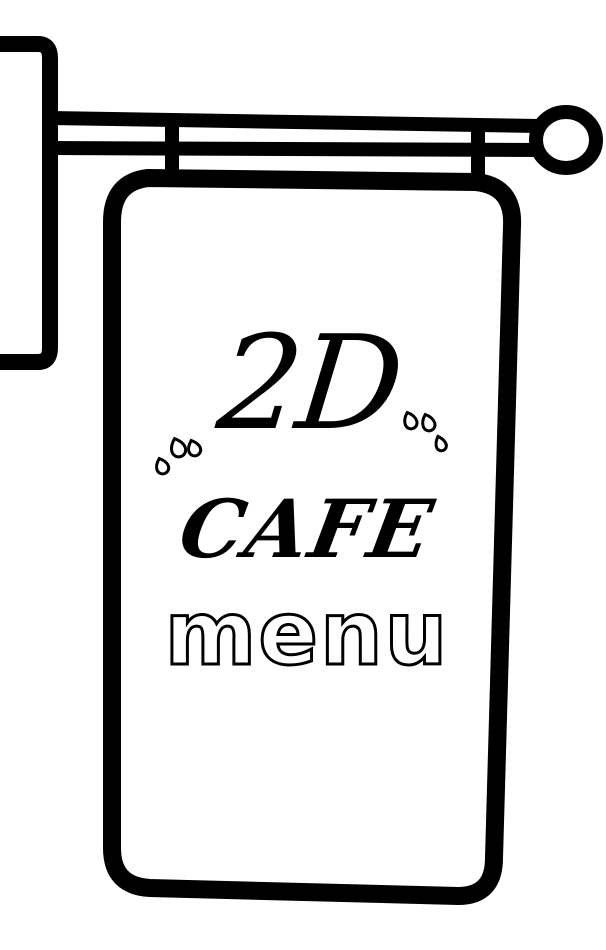 Image resolution: width=606 pixels, height=950 pixels. What do you see at coordinates (295, 122) in the screenshot?
I see `rod-top` at bounding box center [295, 122].